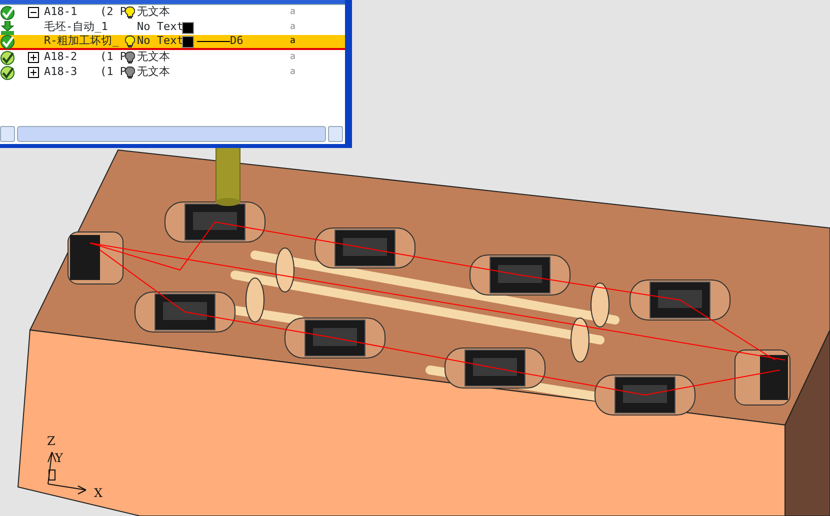 This screenshot has width=830, height=516. What do you see at coordinates (213, 41) in the screenshot?
I see `line-mark` at bounding box center [213, 41].